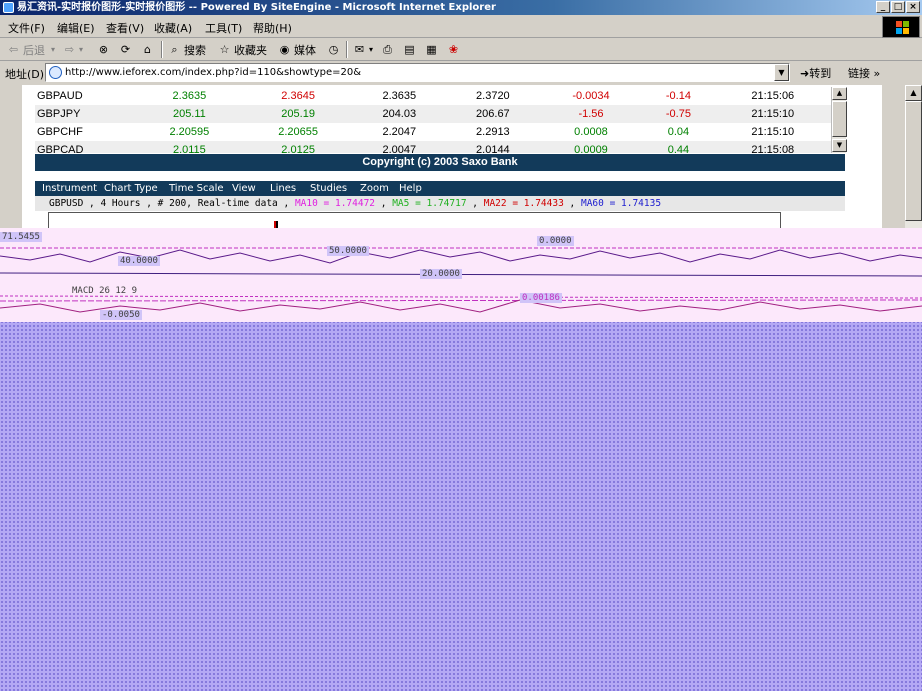  What do you see at coordinates (781, 72) in the screenshot?
I see `address-dropdown-button: ▼` at bounding box center [781, 72].